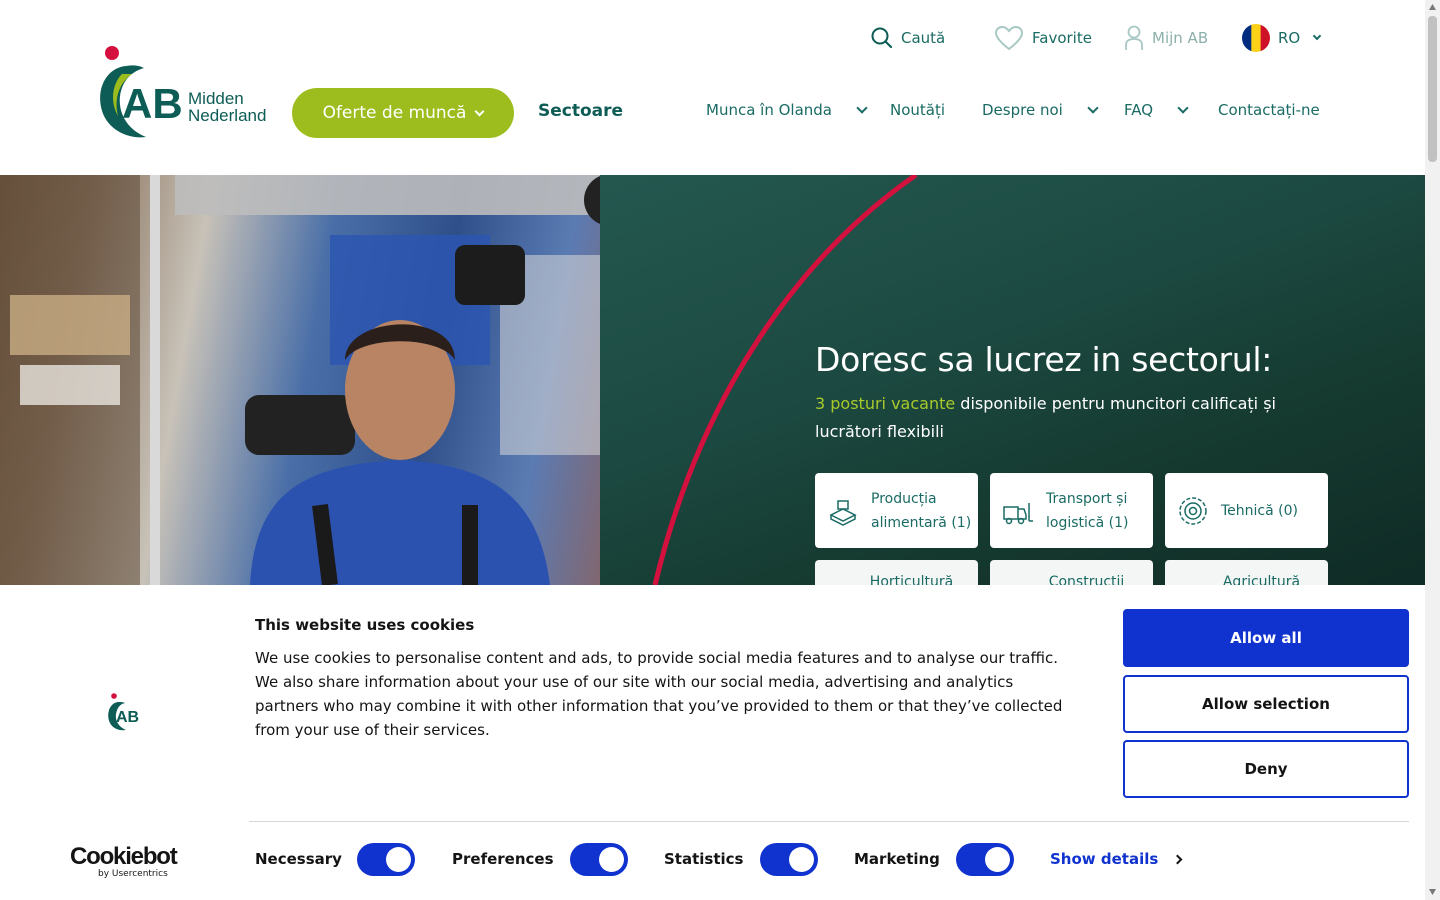  Describe the element at coordinates (1104, 859) in the screenshot. I see `show-details-label: Show details` at that location.